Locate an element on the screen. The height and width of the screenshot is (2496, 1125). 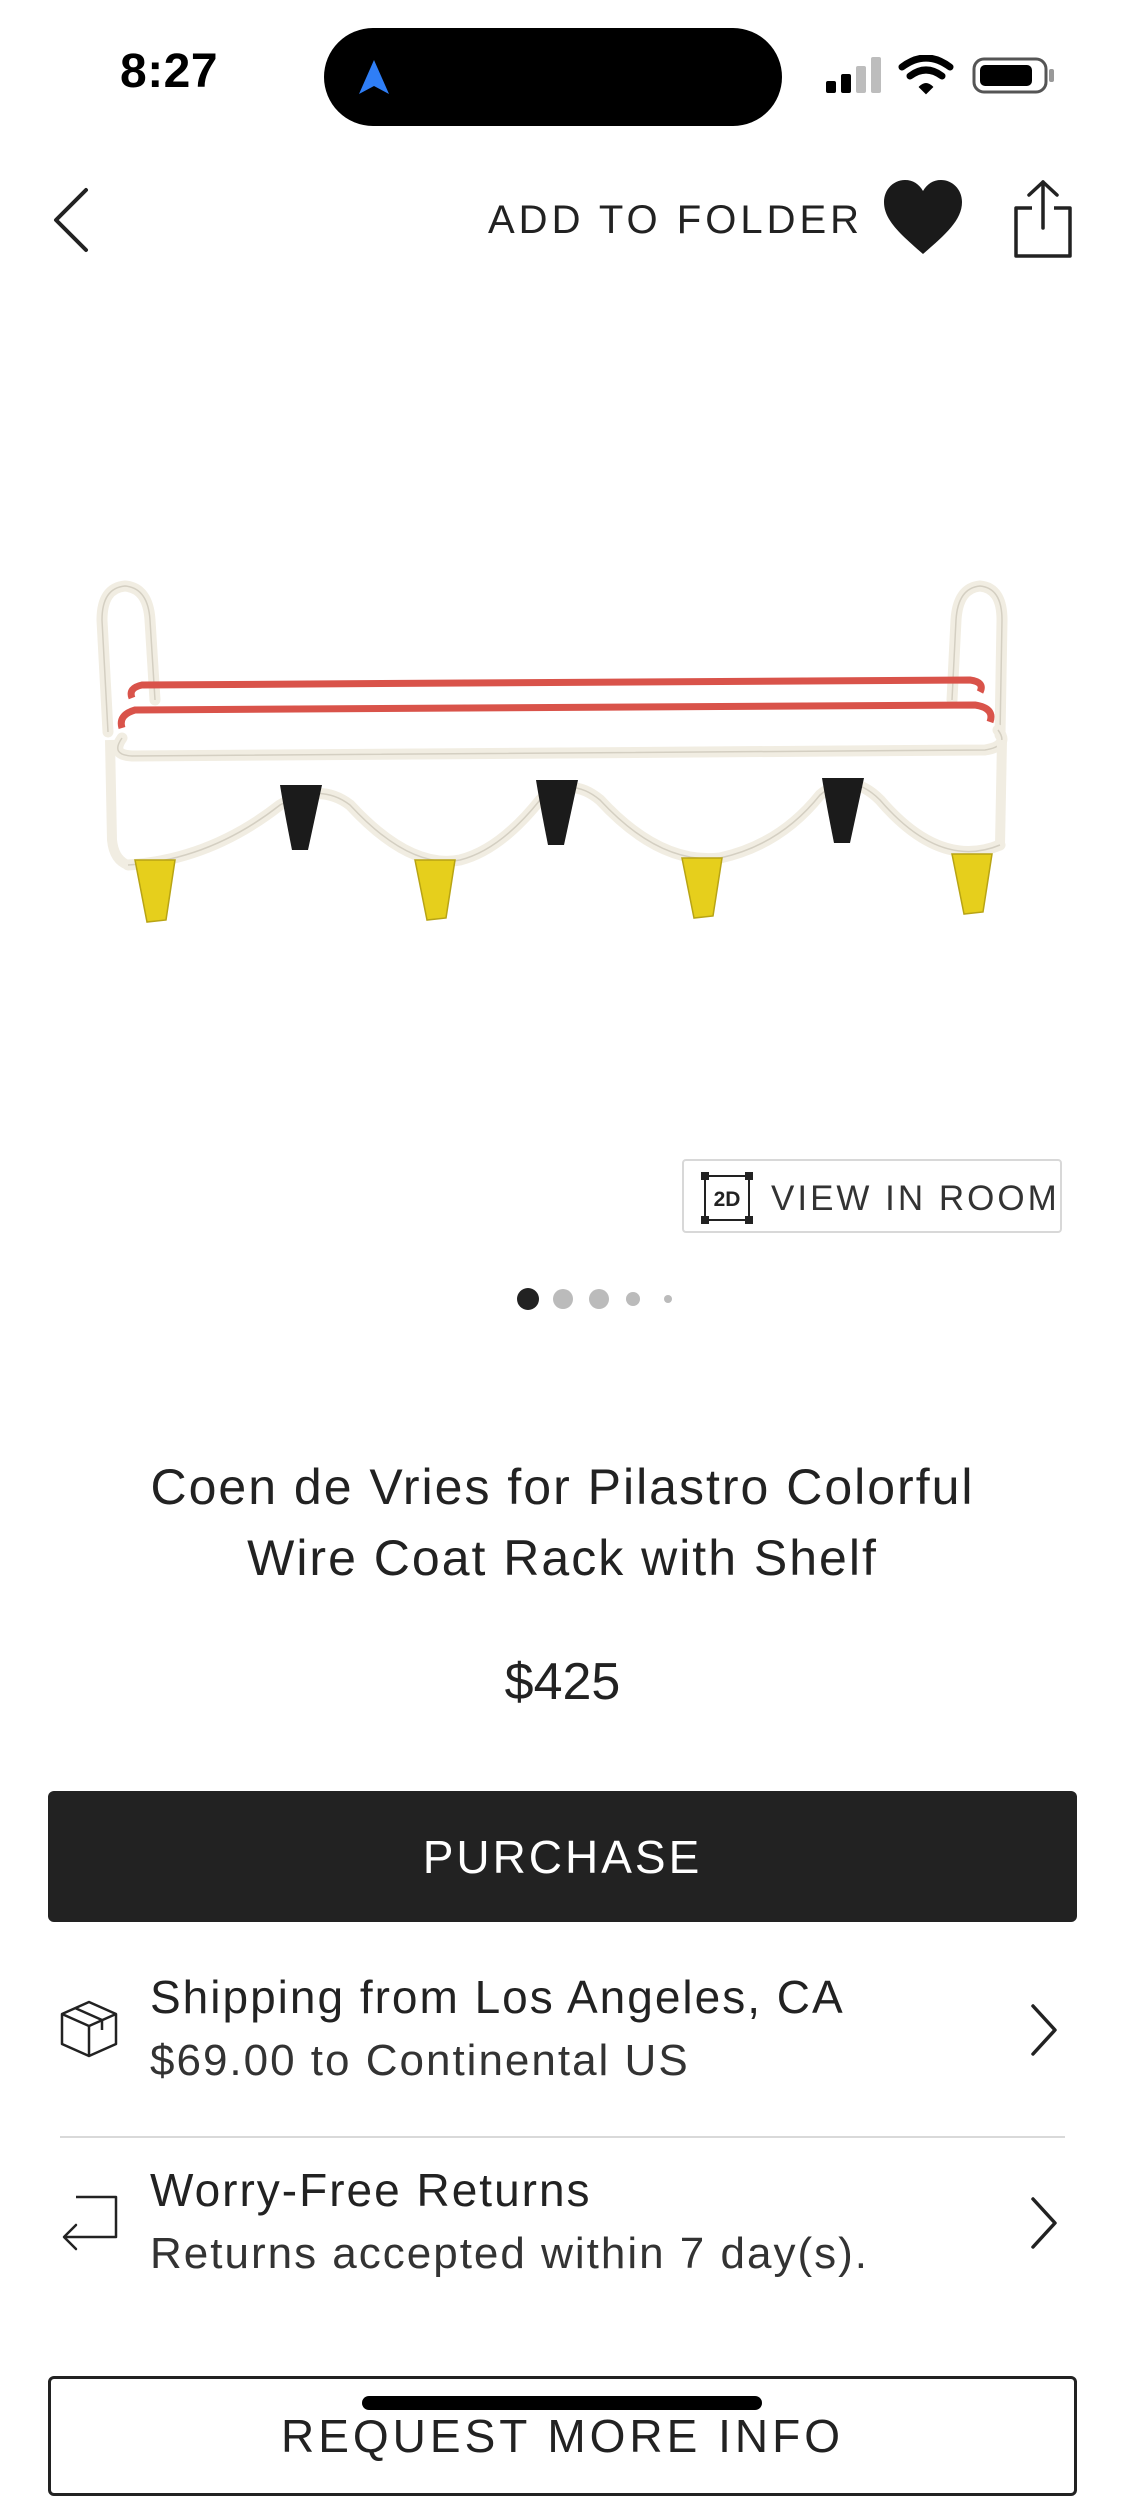
status-time: 8:27 is located at coordinates (169, 71).